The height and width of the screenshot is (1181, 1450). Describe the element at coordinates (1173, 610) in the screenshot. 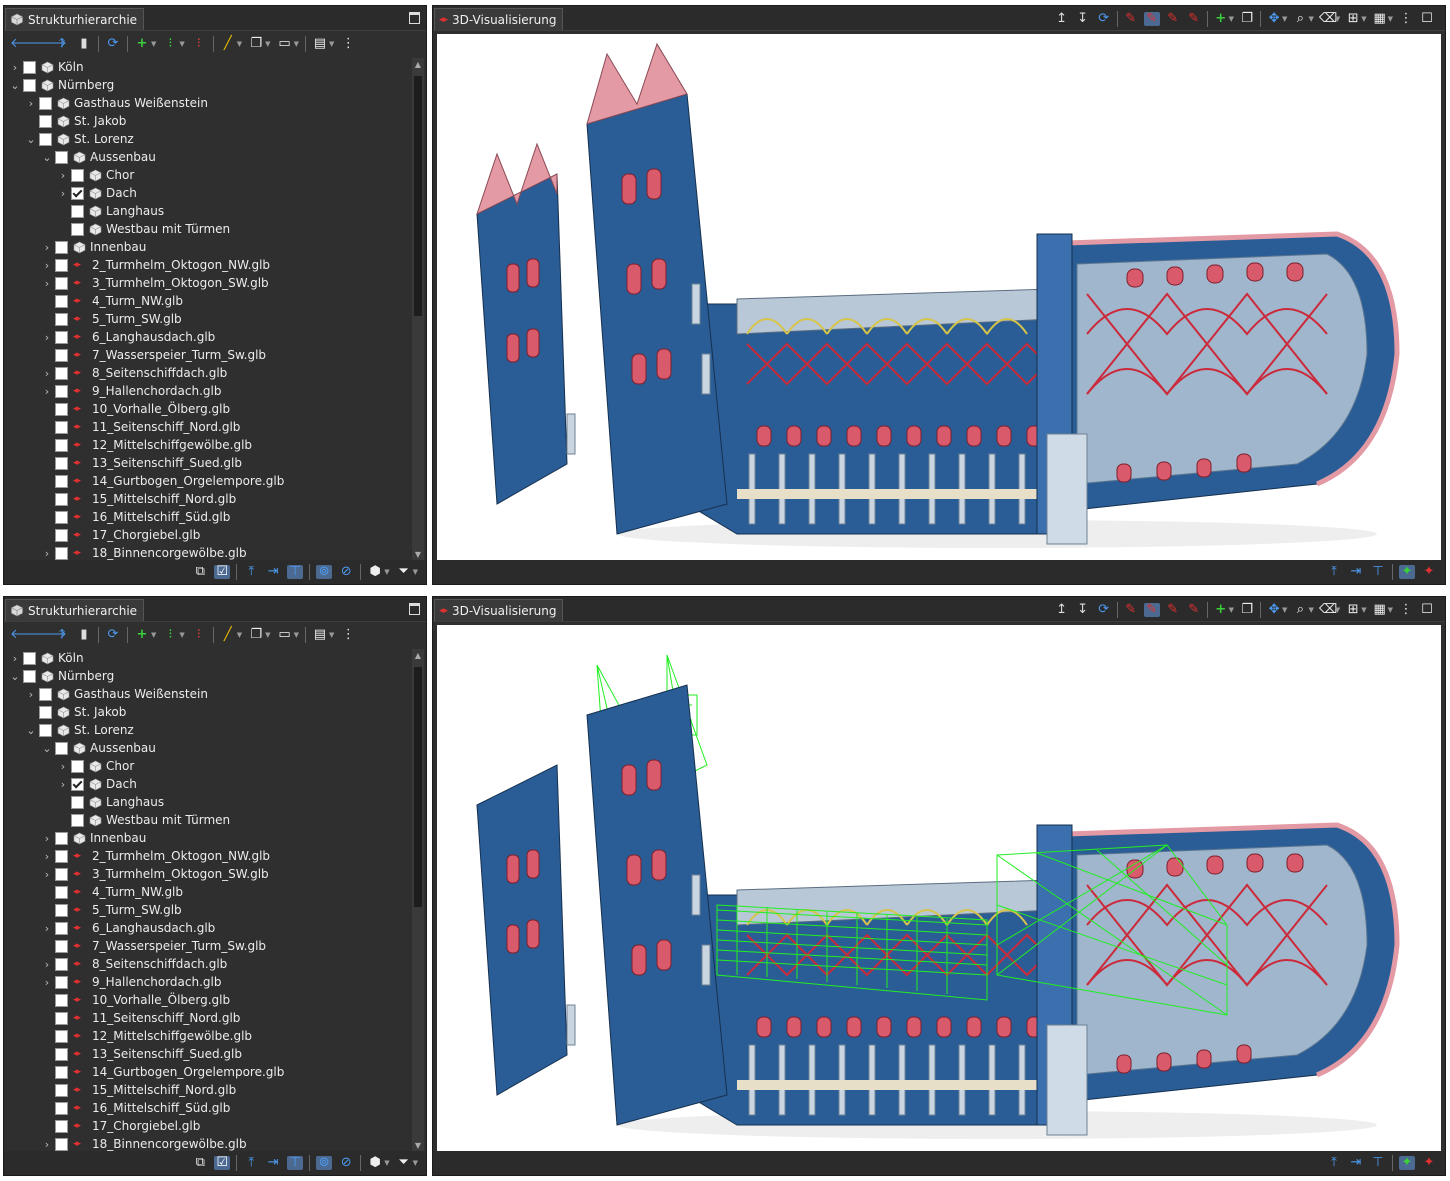

I see `pin-add-icon: ✎` at that location.